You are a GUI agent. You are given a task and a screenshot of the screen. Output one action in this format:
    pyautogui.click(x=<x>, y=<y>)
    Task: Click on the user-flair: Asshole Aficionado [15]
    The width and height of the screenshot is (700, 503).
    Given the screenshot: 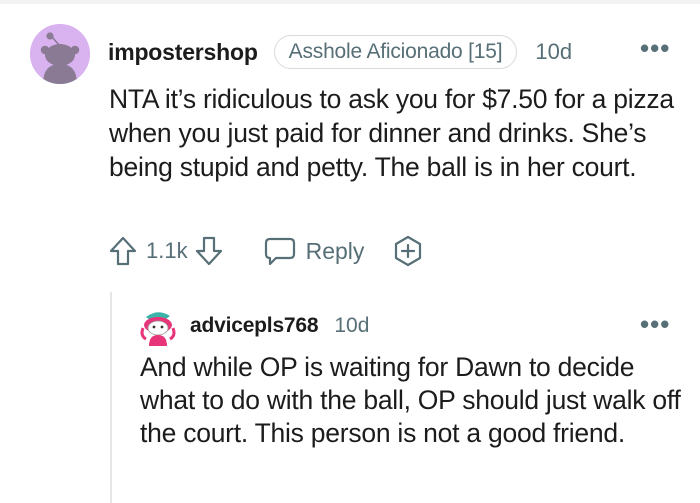 What is the action you would take?
    pyautogui.click(x=395, y=52)
    